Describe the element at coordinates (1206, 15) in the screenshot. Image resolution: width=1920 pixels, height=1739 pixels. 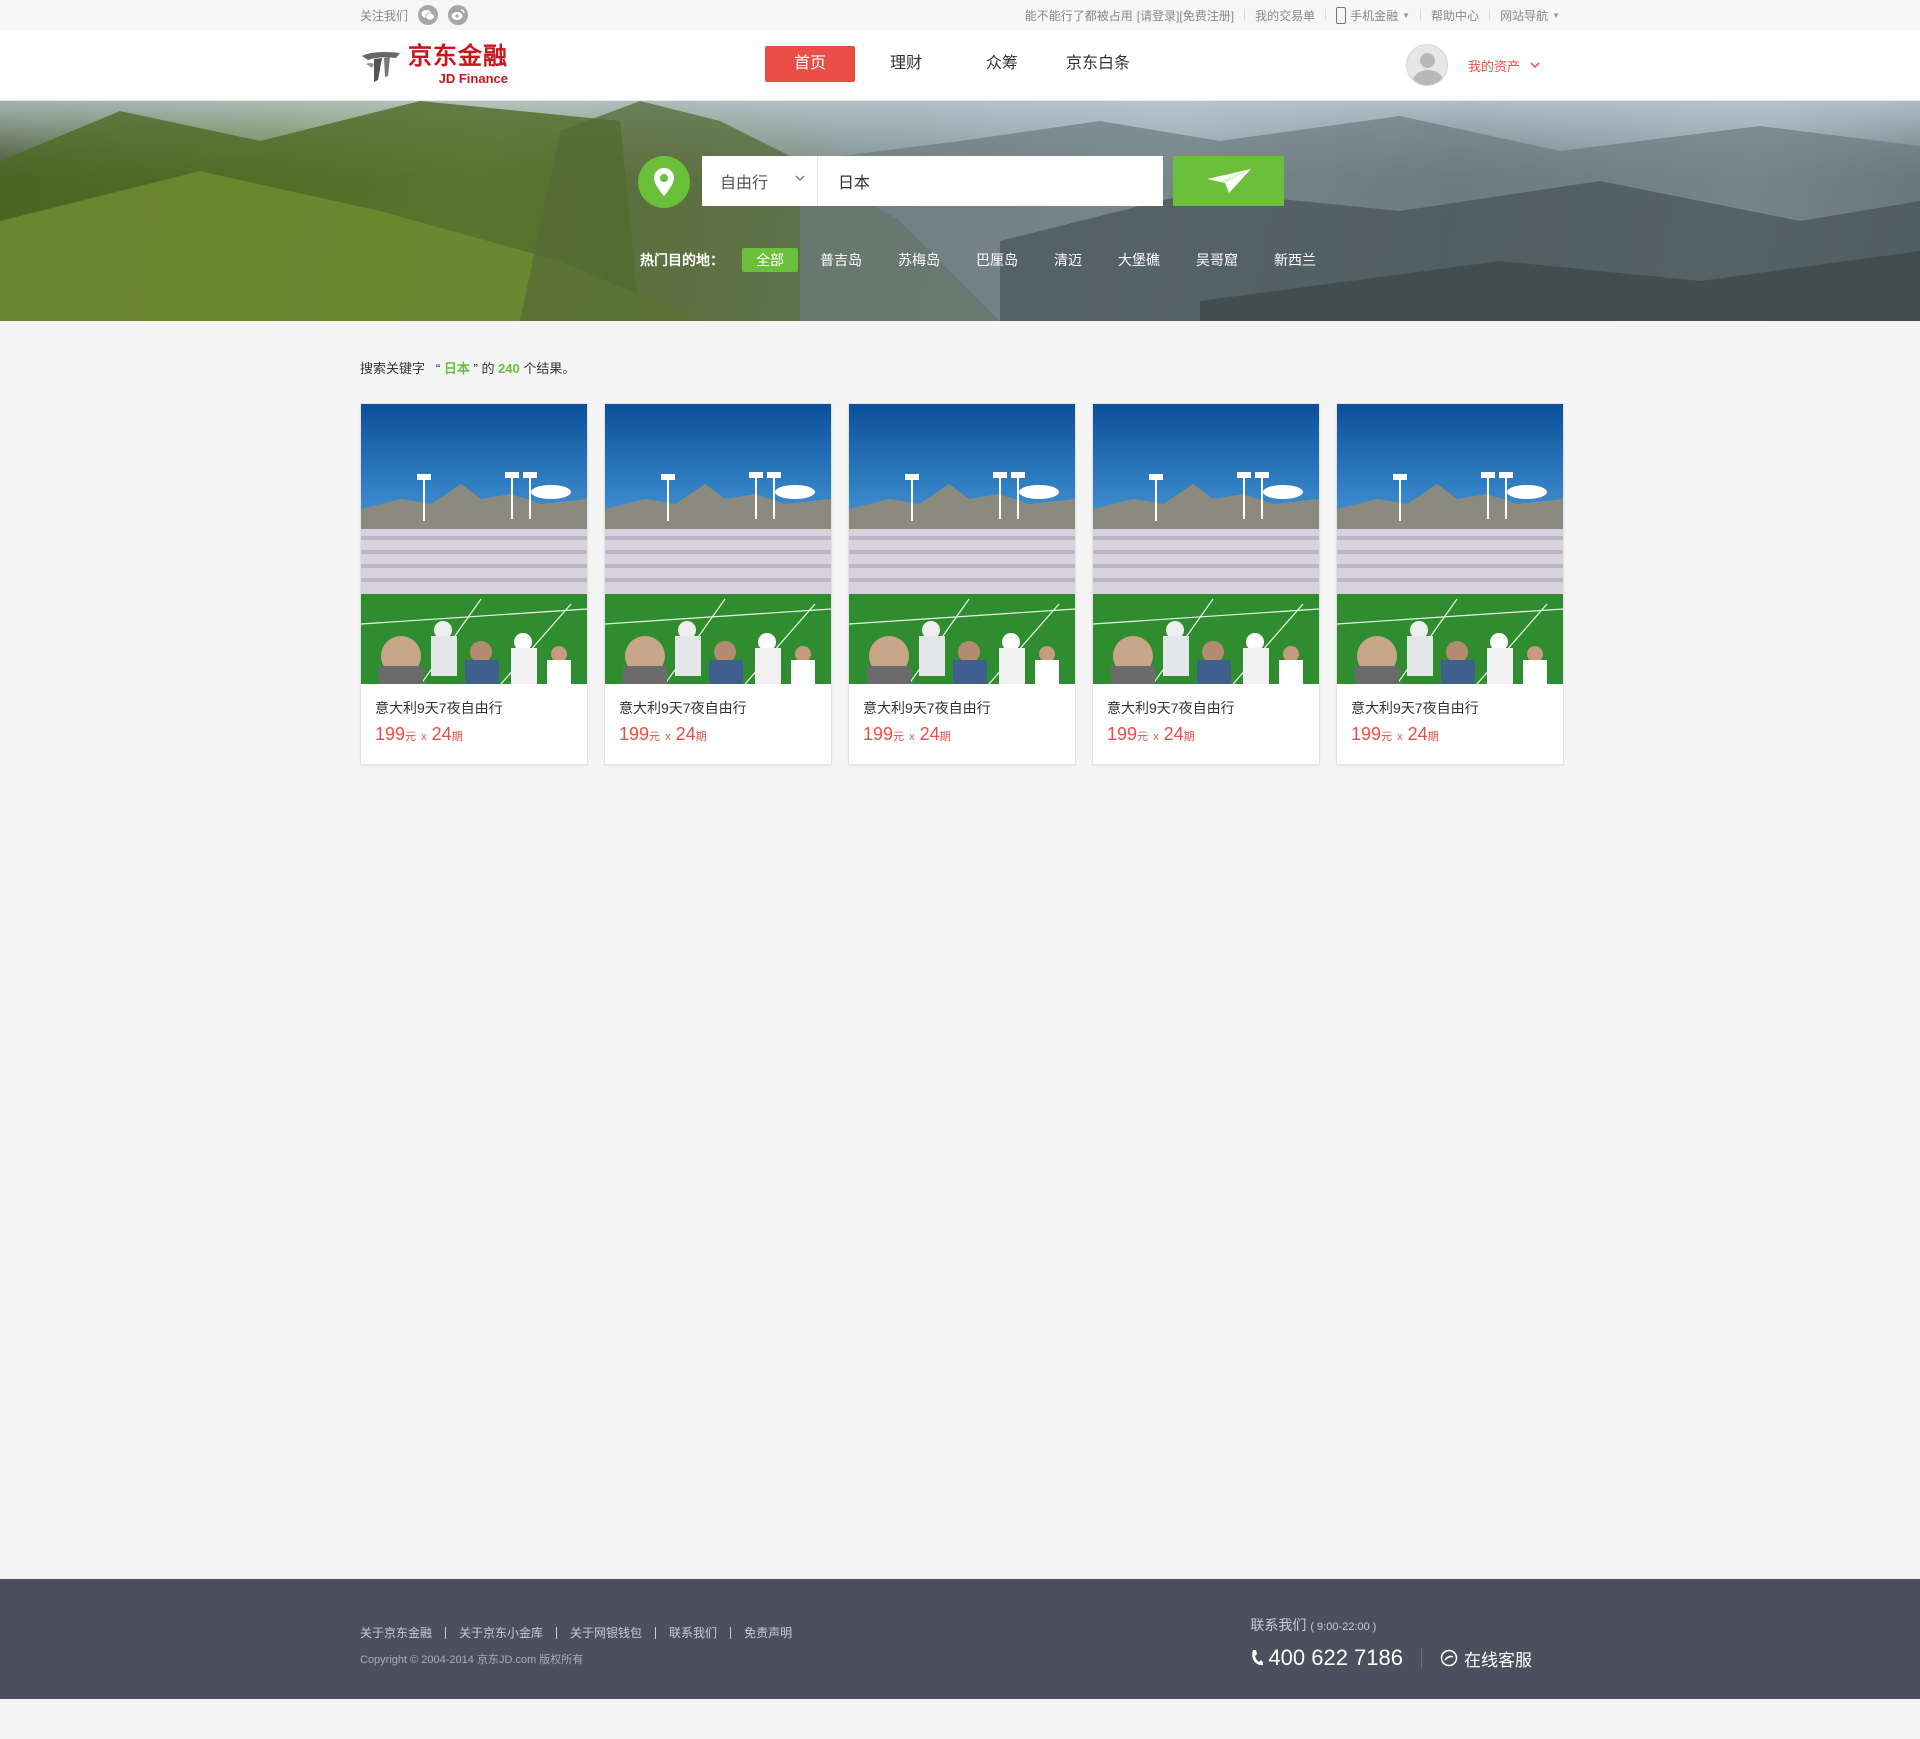
I see `register-link: [免费注册]` at that location.